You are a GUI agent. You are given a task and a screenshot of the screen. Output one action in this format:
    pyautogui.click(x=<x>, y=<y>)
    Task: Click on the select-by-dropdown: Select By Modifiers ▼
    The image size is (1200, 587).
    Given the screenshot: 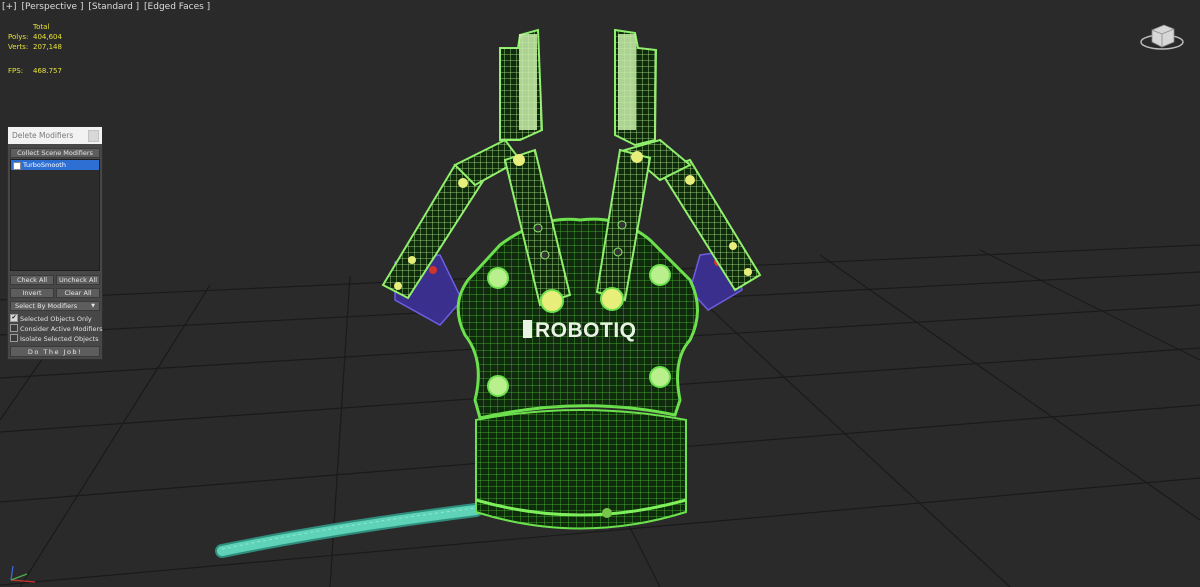 What is the action you would take?
    pyautogui.click(x=55, y=306)
    